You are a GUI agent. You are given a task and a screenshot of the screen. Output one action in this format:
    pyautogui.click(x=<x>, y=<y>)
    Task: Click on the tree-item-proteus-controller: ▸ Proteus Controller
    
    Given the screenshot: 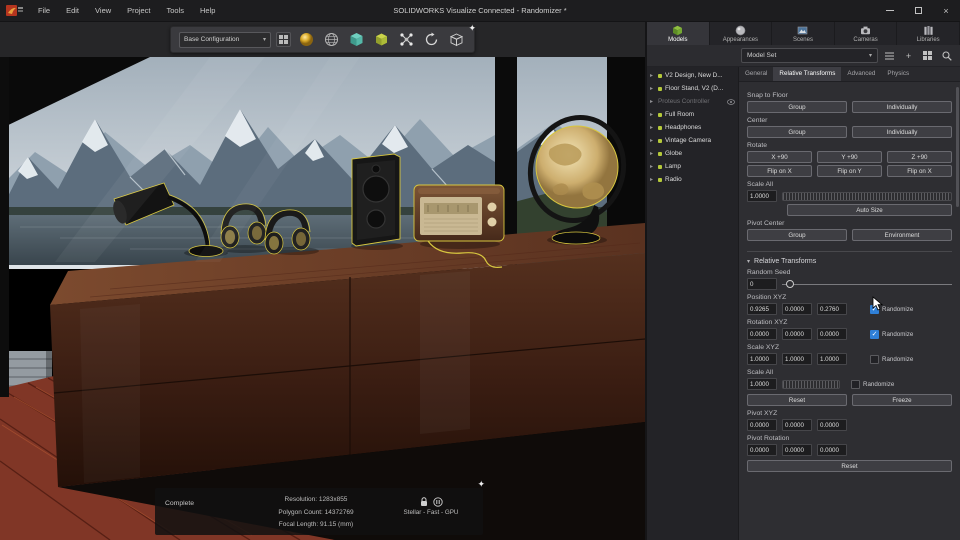 What is the action you would take?
    pyautogui.click(x=692, y=101)
    